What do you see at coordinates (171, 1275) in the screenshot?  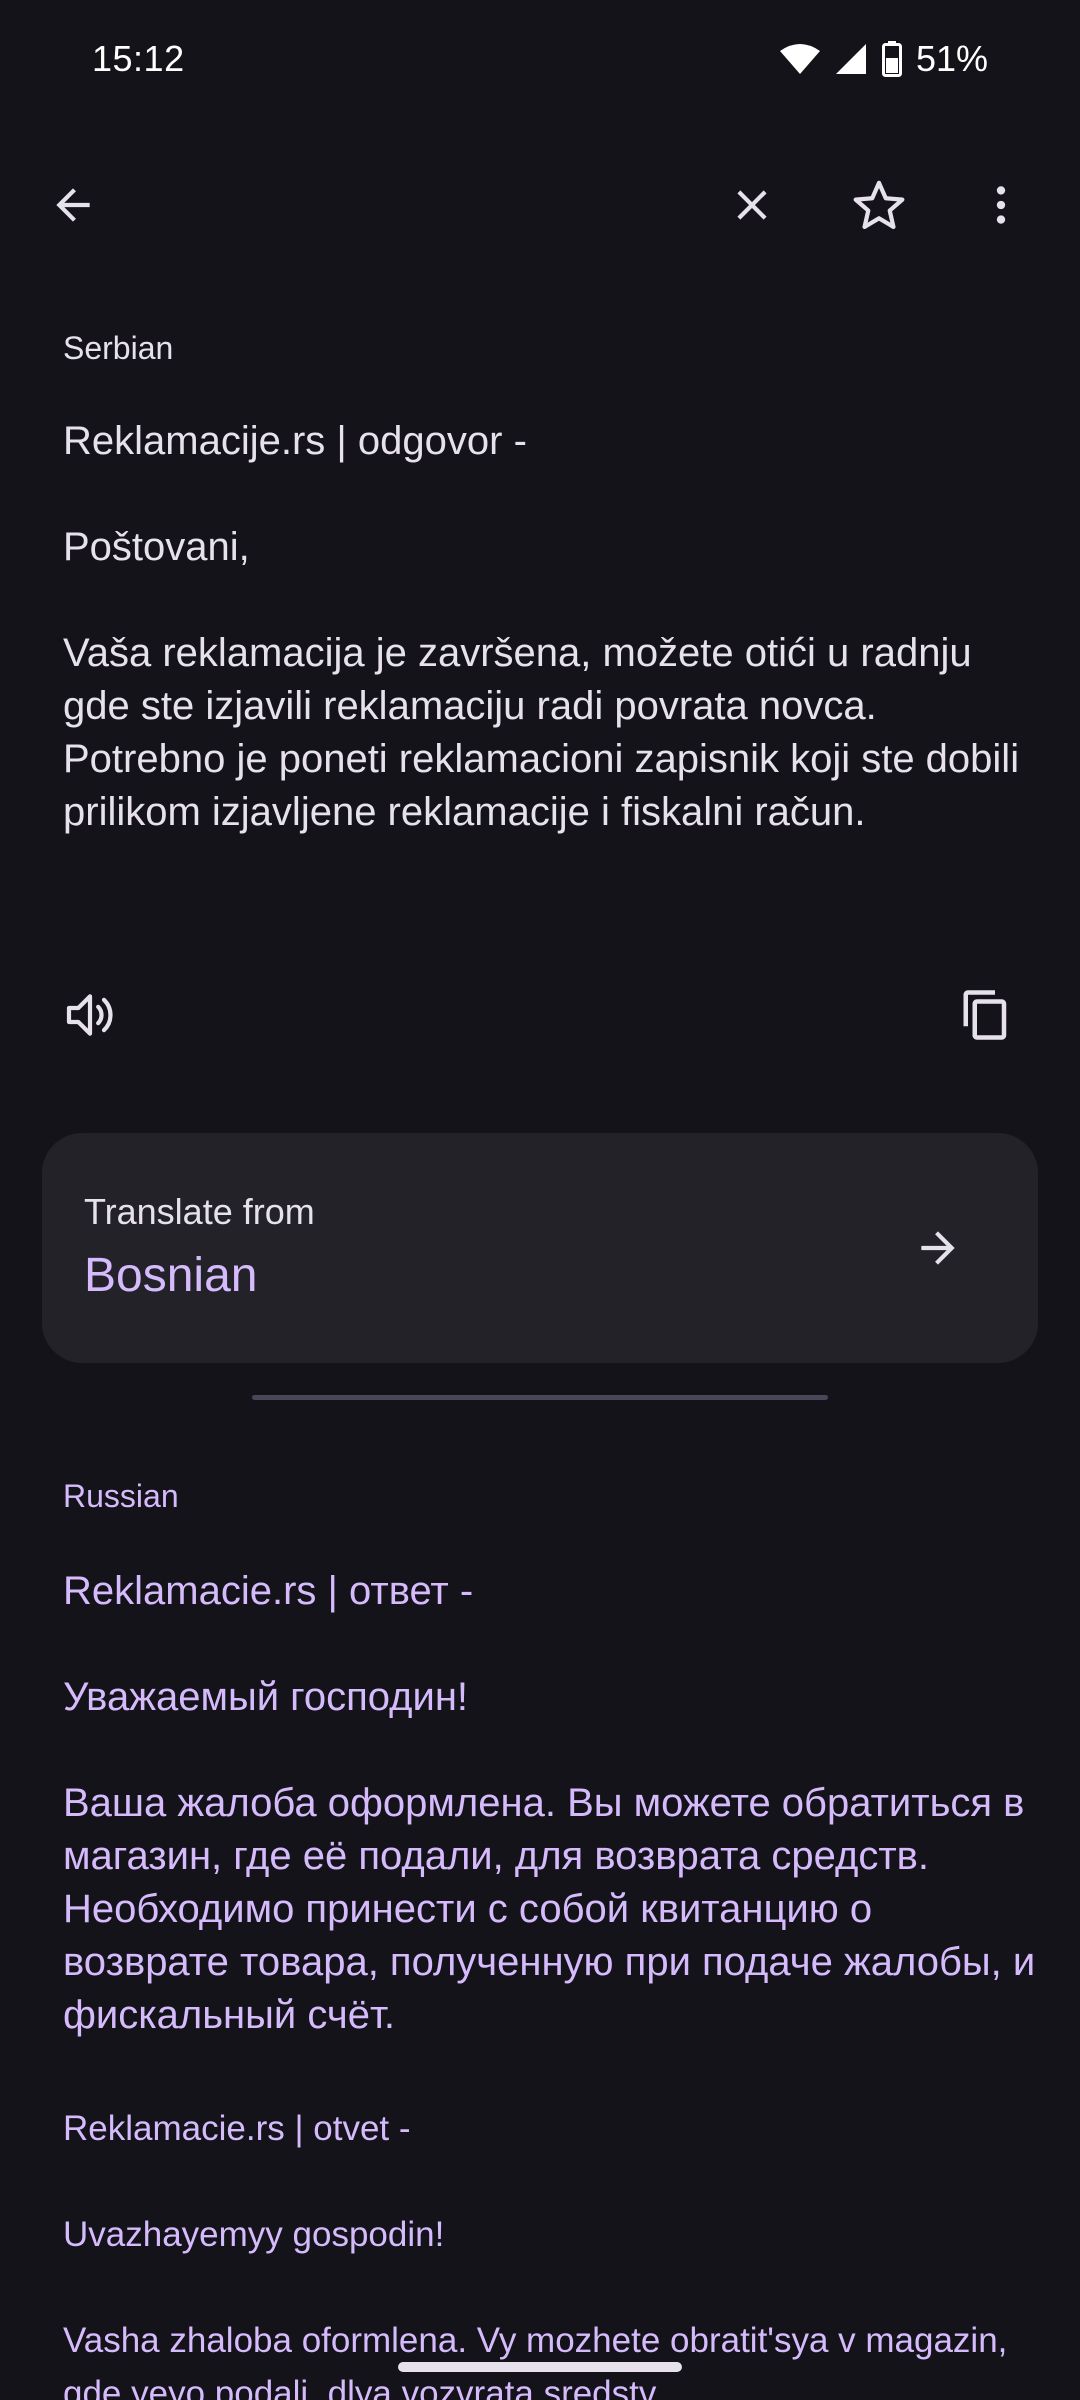 I see `translate-from-language: Bosnian` at bounding box center [171, 1275].